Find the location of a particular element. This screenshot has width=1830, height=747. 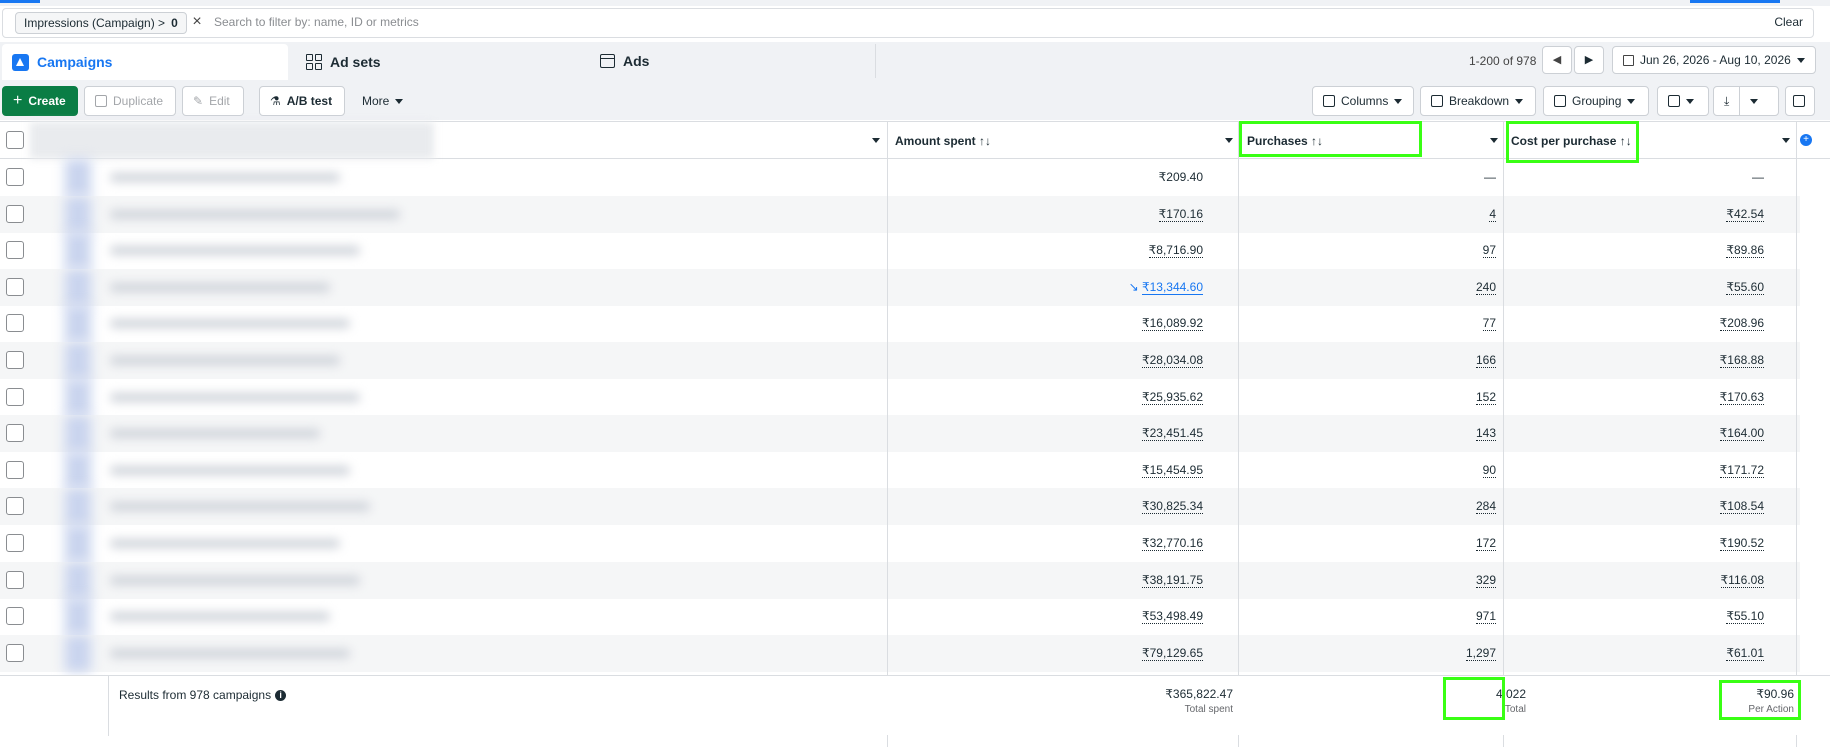

table-row: ₹30,825.34 284 ₹108.54 is located at coordinates (900, 507).